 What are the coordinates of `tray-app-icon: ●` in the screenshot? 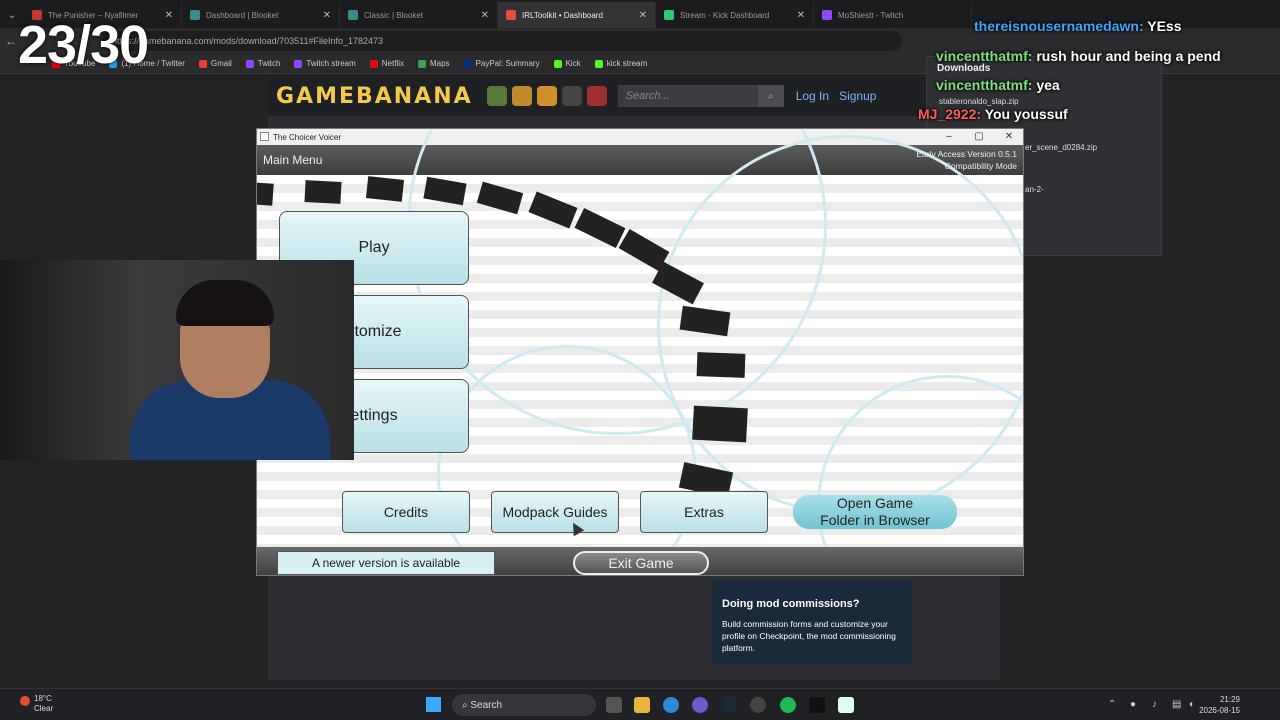 It's located at (1133, 704).